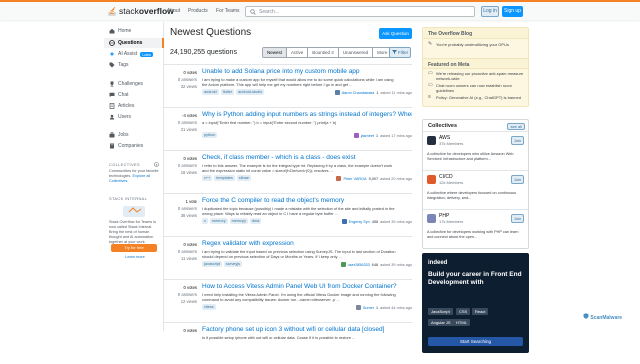 This screenshot has height=364, width=640. I want to click on tab-bountied: Bountied 3, so click(323, 52).